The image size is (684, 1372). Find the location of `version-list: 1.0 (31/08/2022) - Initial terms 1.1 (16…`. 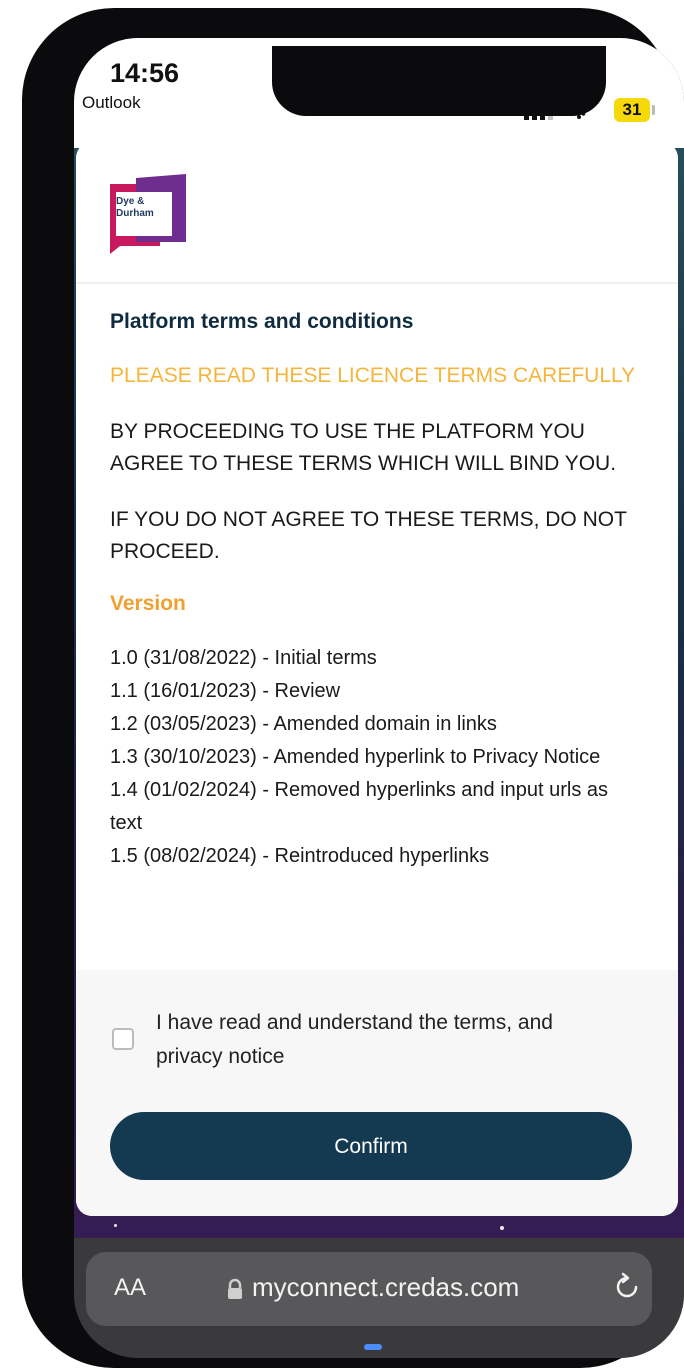

version-list: 1.0 (31/08/2022) - Initial terms 1.1 (16… is located at coordinates (375, 757).